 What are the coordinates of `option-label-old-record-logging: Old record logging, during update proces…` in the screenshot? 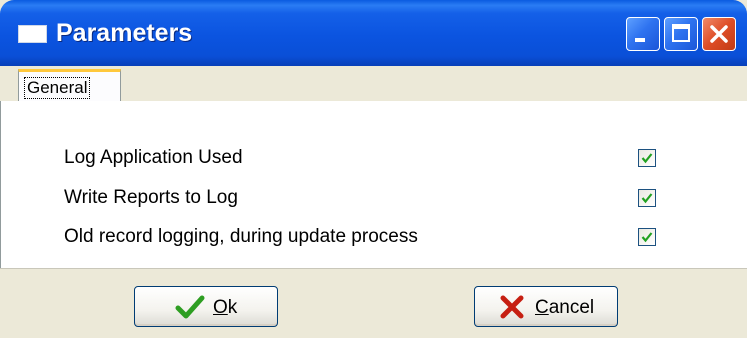 It's located at (241, 236).